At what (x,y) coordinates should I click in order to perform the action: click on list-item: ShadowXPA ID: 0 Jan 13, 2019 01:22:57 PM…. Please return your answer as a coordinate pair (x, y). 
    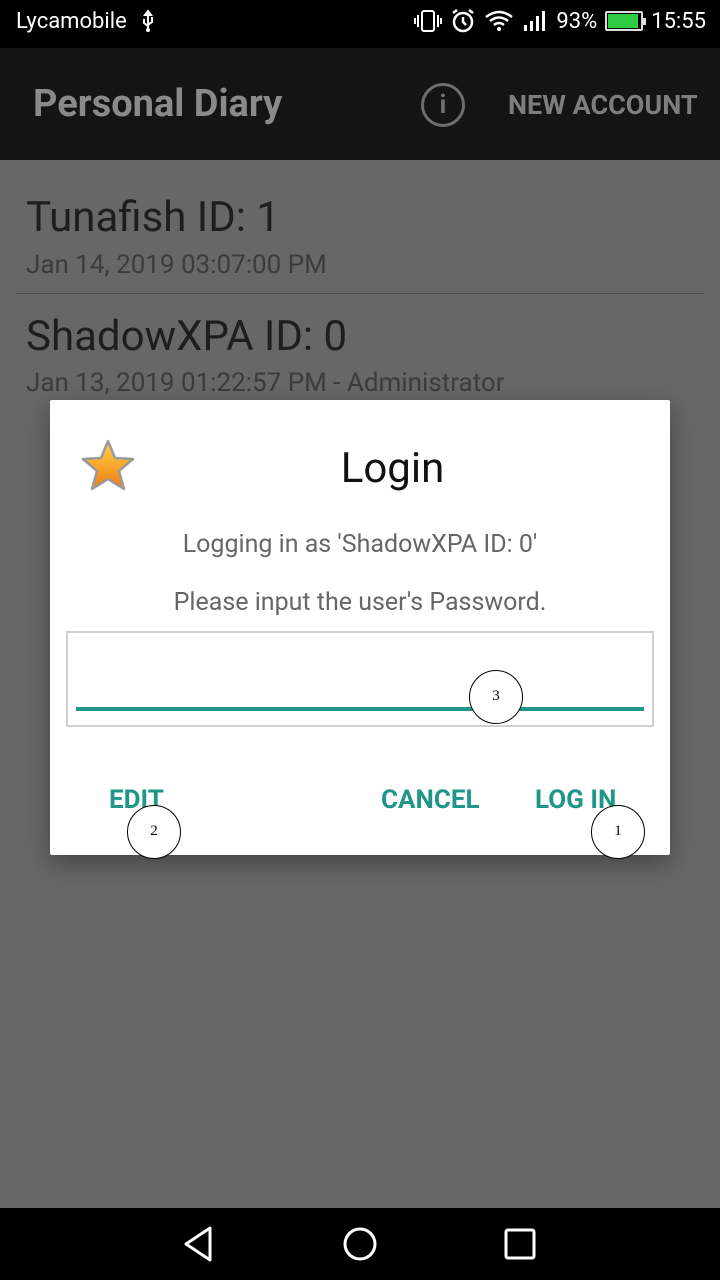
    Looking at the image, I should click on (360, 347).